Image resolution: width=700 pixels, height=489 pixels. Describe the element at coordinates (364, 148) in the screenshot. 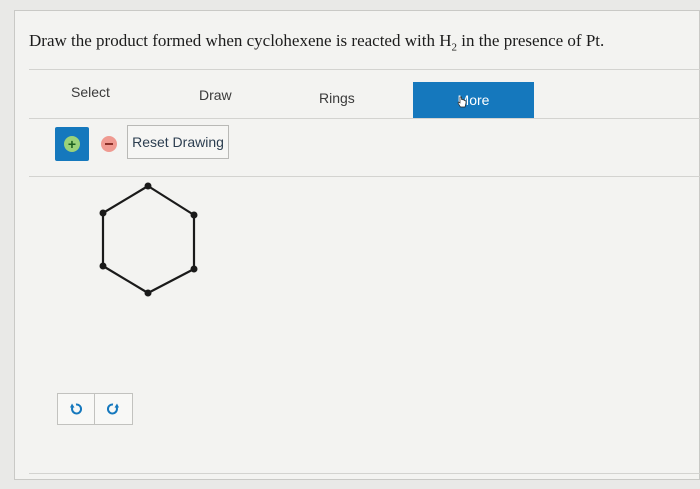

I see `draw-panel: + Reset Drawing` at that location.